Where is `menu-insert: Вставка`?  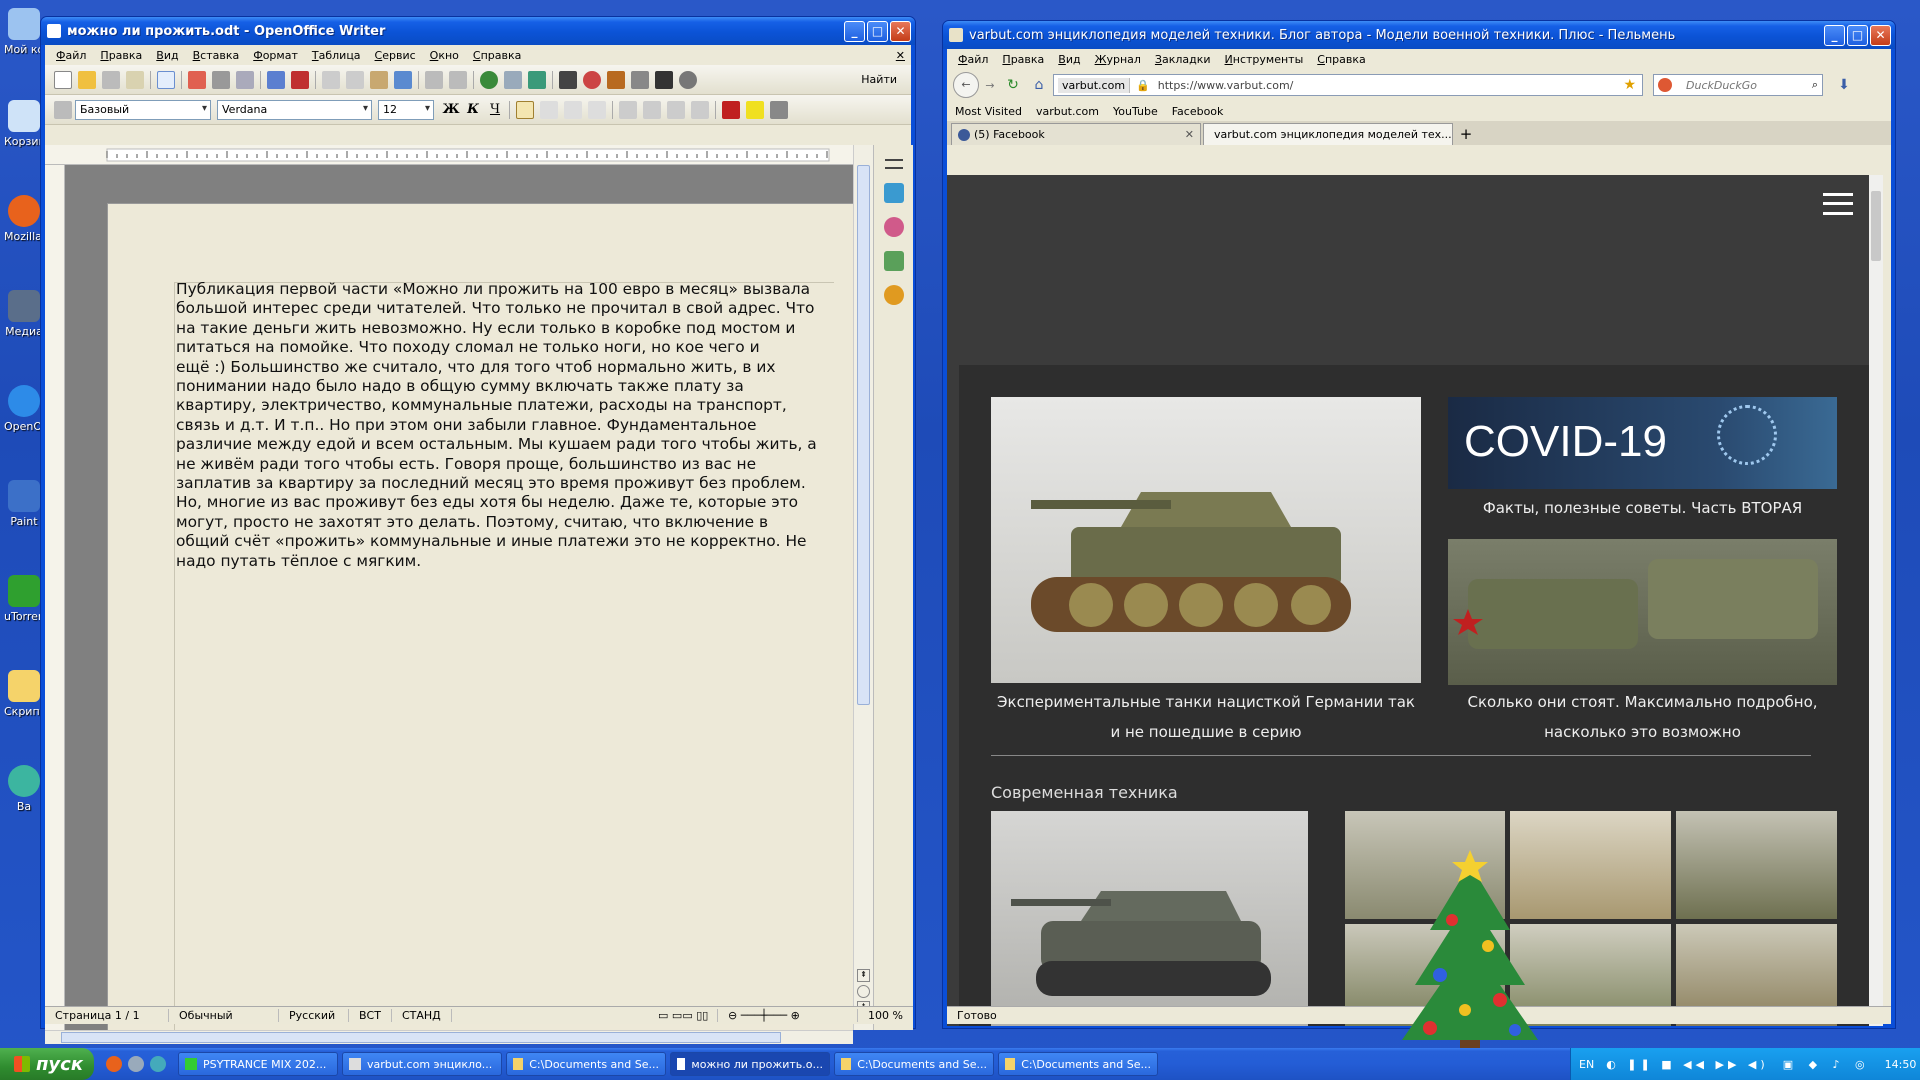
menu-insert: Вставка is located at coordinates (216, 55).